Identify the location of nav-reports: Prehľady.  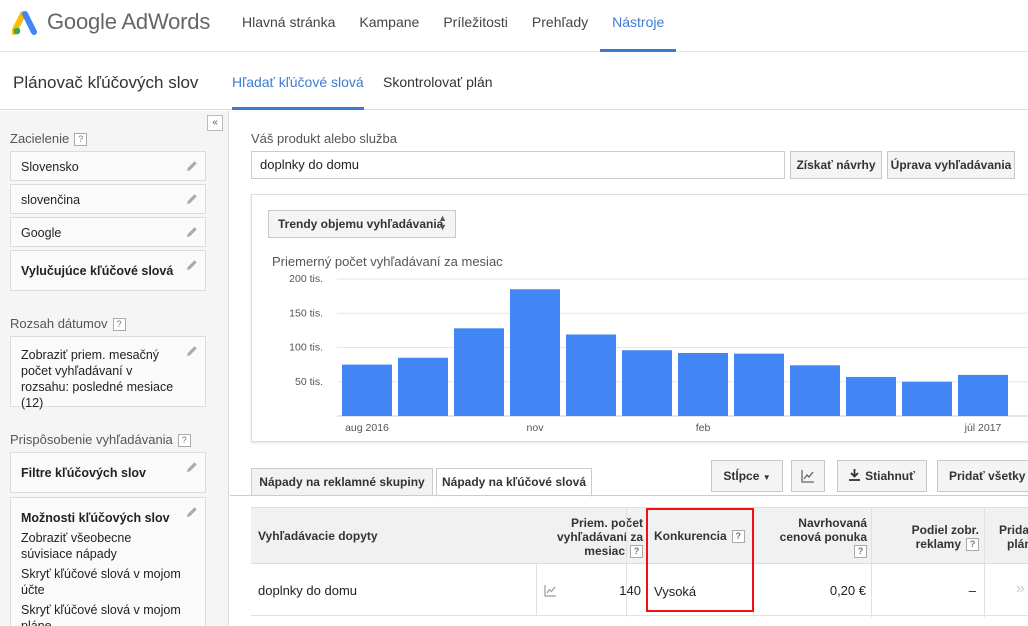
(560, 26).